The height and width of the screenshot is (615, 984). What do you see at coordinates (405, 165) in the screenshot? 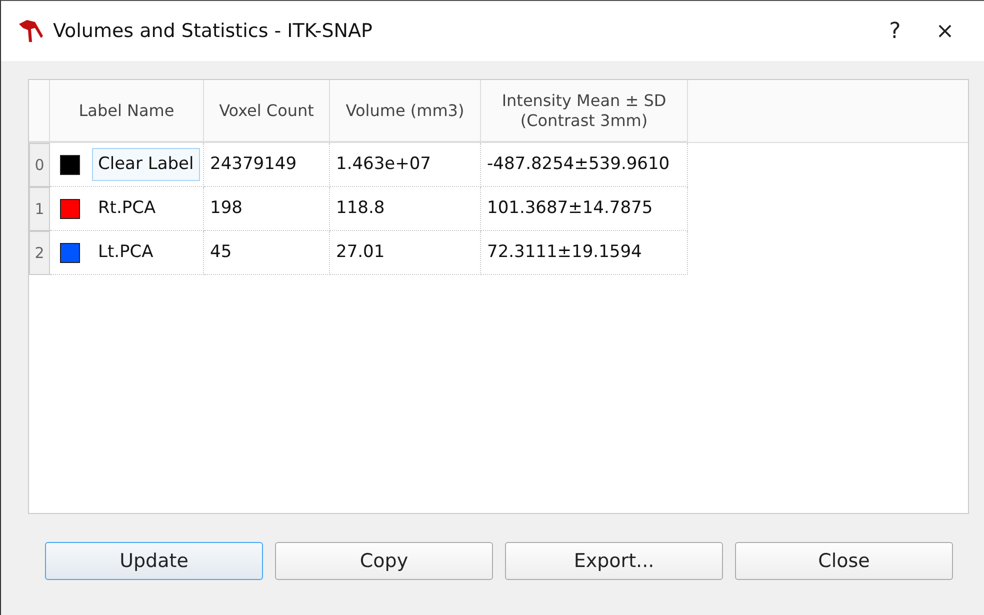
I see `table-cell: 1.463e+07` at bounding box center [405, 165].